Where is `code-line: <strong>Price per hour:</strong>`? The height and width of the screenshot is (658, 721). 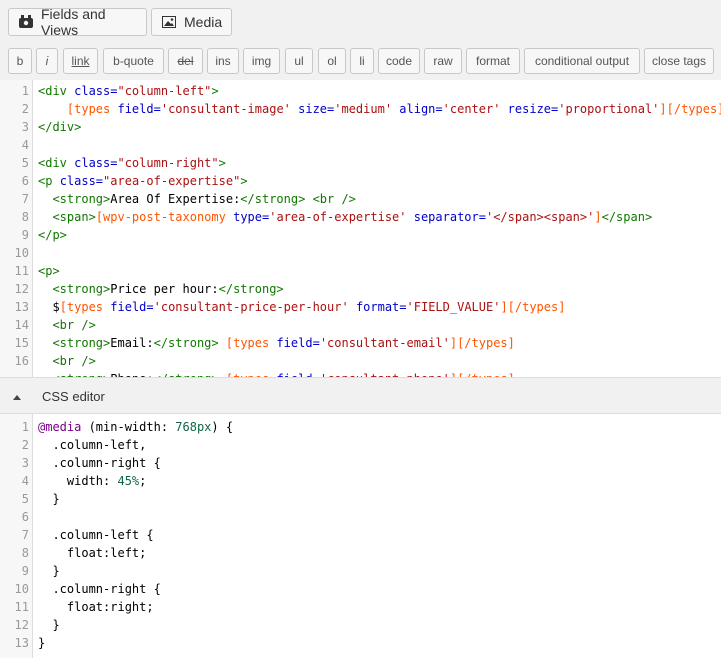
code-line: <strong>Price per hour:</strong> is located at coordinates (168, 289).